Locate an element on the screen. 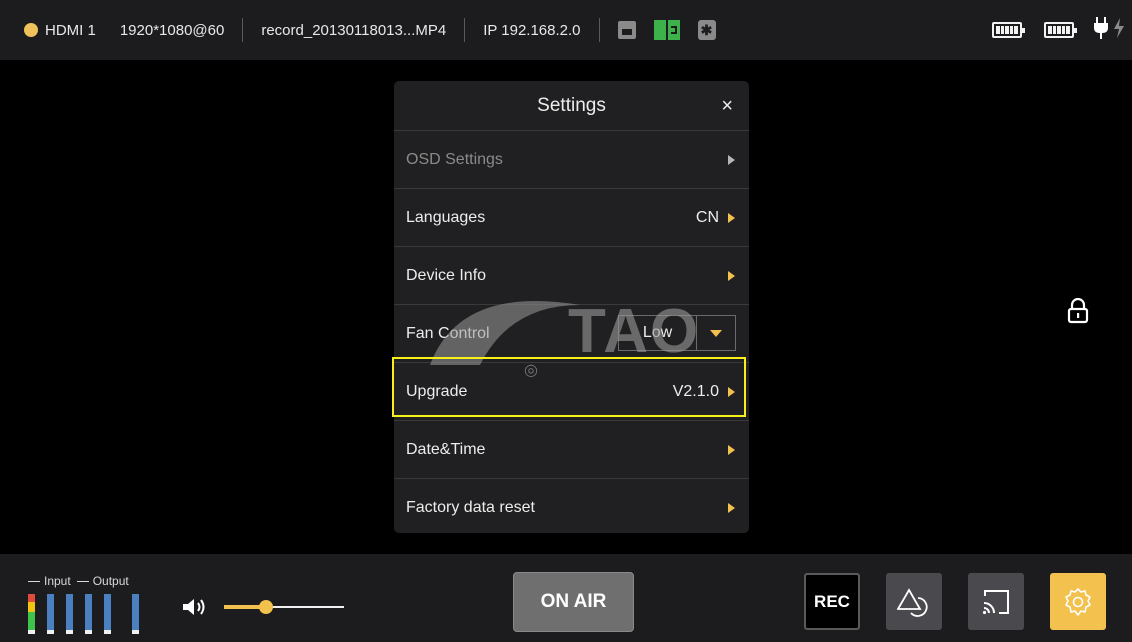  menu-item-label: Languages is located at coordinates (446, 217).